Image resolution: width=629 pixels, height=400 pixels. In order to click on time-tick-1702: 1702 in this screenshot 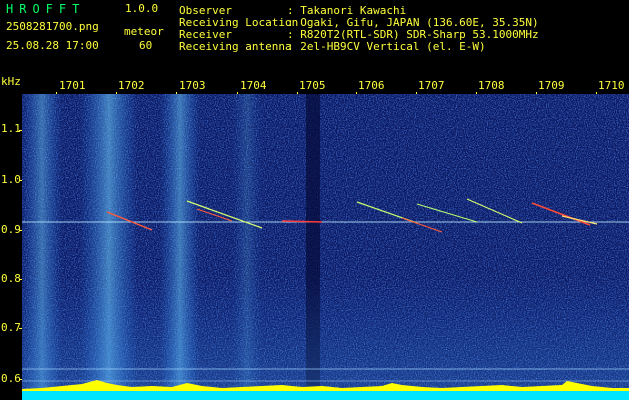, I will do `click(131, 85)`.